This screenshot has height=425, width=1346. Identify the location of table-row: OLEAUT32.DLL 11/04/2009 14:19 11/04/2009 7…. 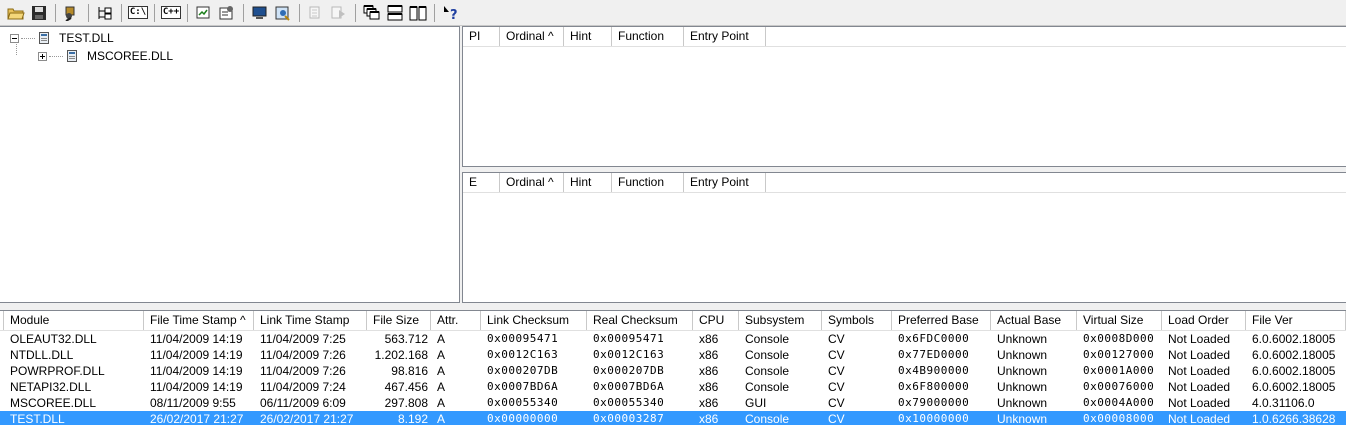
(673, 339).